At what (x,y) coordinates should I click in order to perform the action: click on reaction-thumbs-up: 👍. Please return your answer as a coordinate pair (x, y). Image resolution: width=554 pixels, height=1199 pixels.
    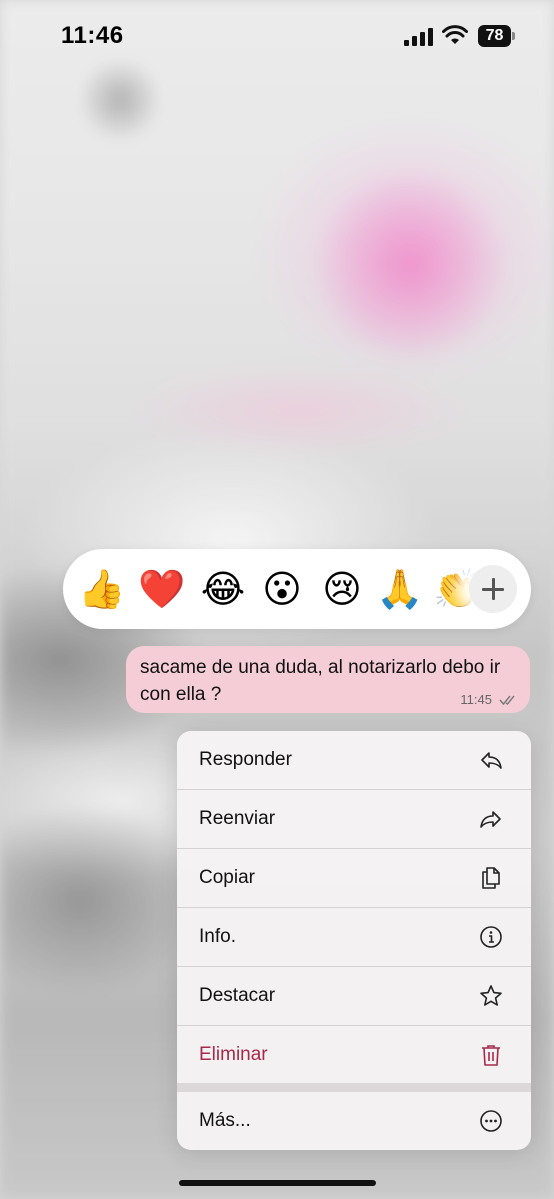
    Looking at the image, I should click on (102, 589).